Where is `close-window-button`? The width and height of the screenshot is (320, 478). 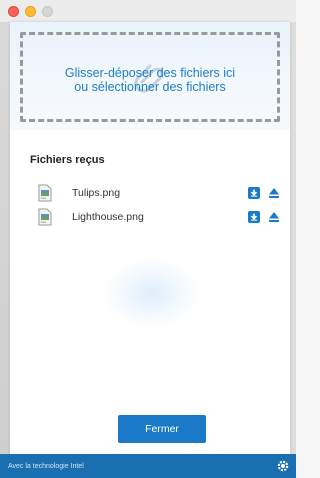 close-window-button is located at coordinates (13, 11).